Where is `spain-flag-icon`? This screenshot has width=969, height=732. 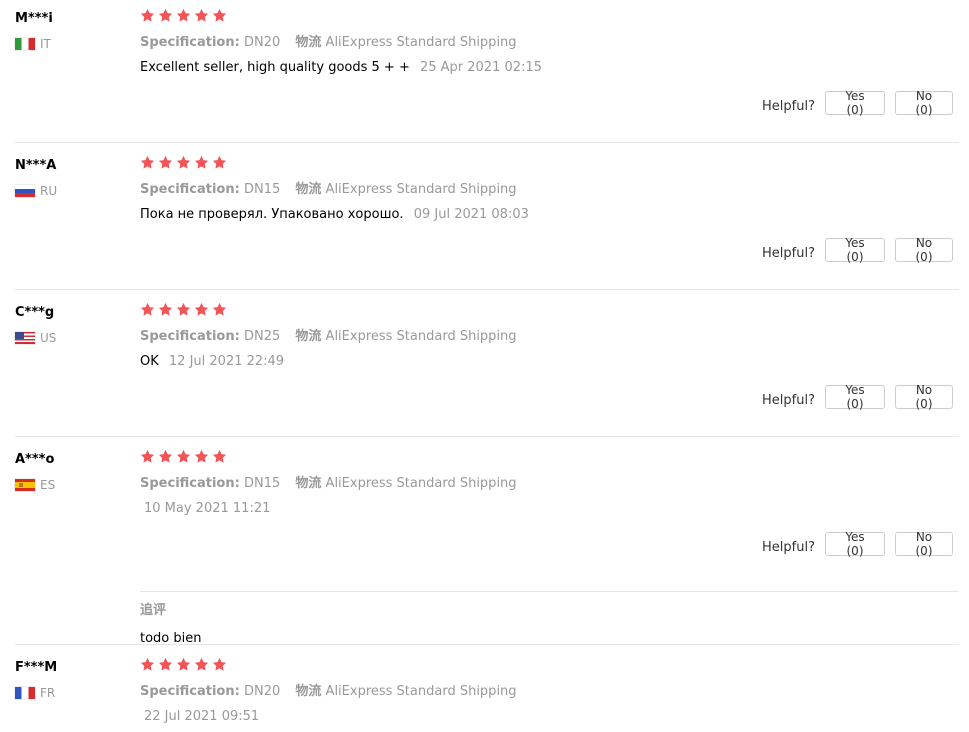
spain-flag-icon is located at coordinates (25, 485).